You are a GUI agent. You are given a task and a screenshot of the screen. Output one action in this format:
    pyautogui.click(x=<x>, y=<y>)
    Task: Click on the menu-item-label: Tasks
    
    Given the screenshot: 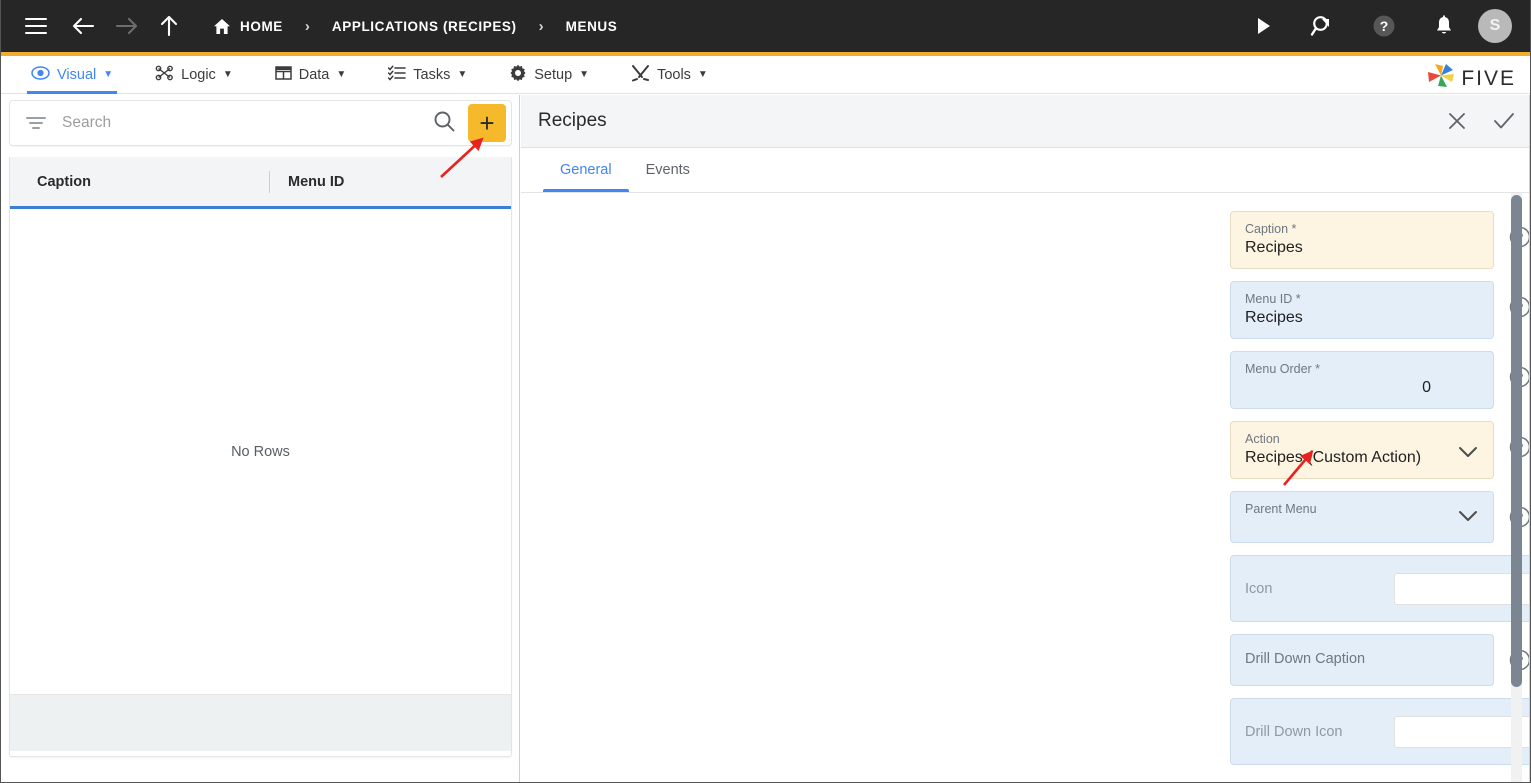 What is the action you would take?
    pyautogui.click(x=432, y=74)
    